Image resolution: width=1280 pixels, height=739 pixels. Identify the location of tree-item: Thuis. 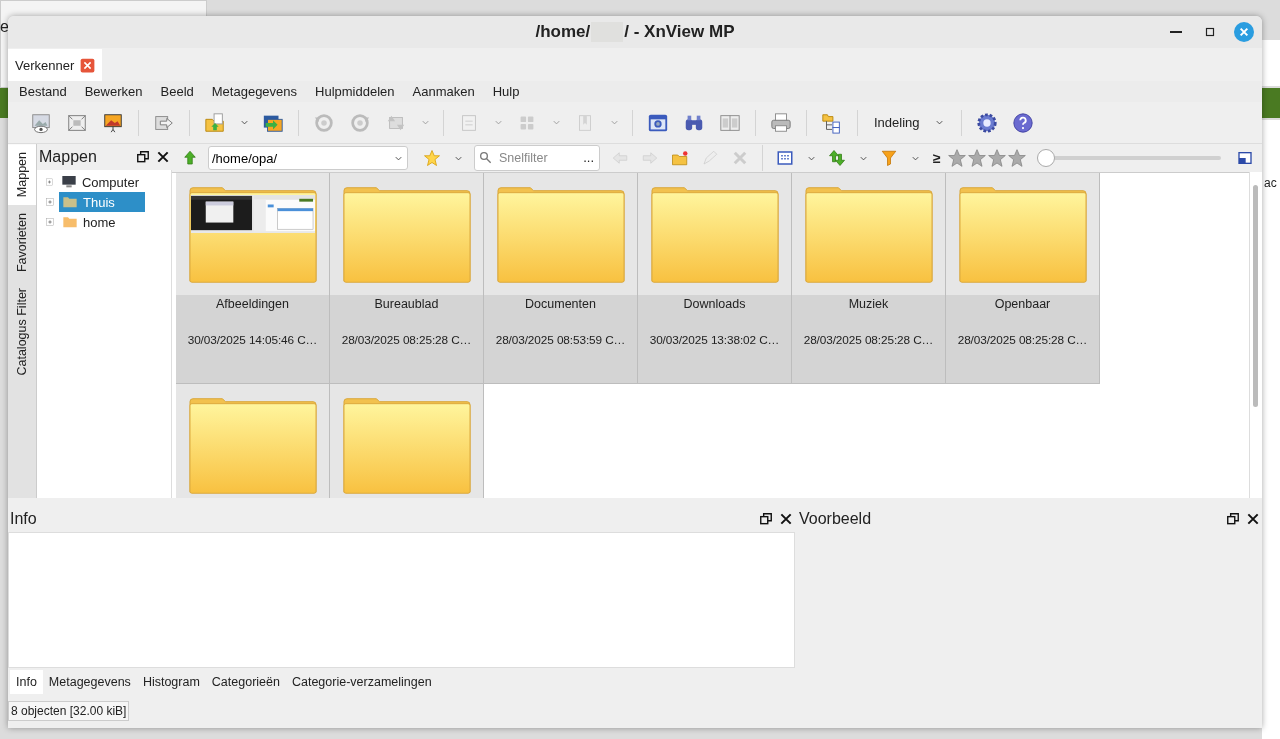
(102, 202).